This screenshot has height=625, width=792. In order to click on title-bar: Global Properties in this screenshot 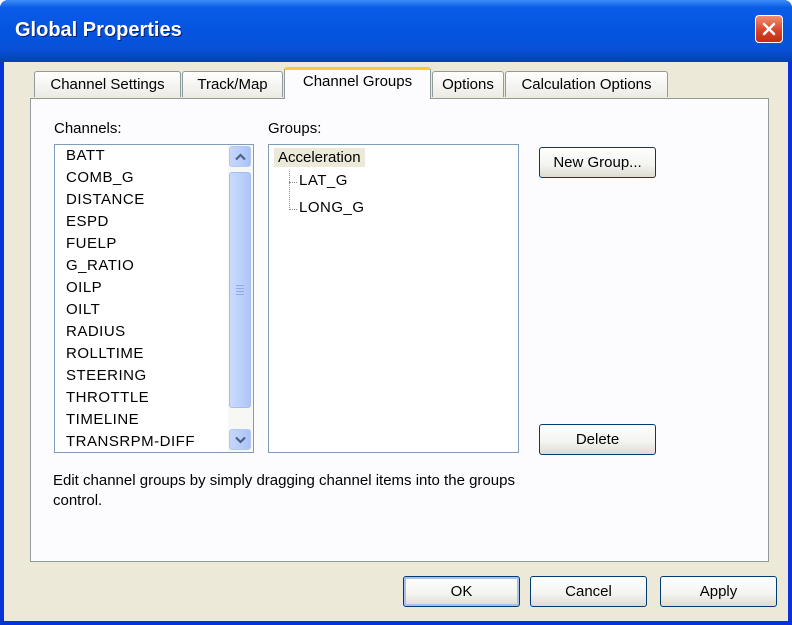, I will do `click(396, 31)`.